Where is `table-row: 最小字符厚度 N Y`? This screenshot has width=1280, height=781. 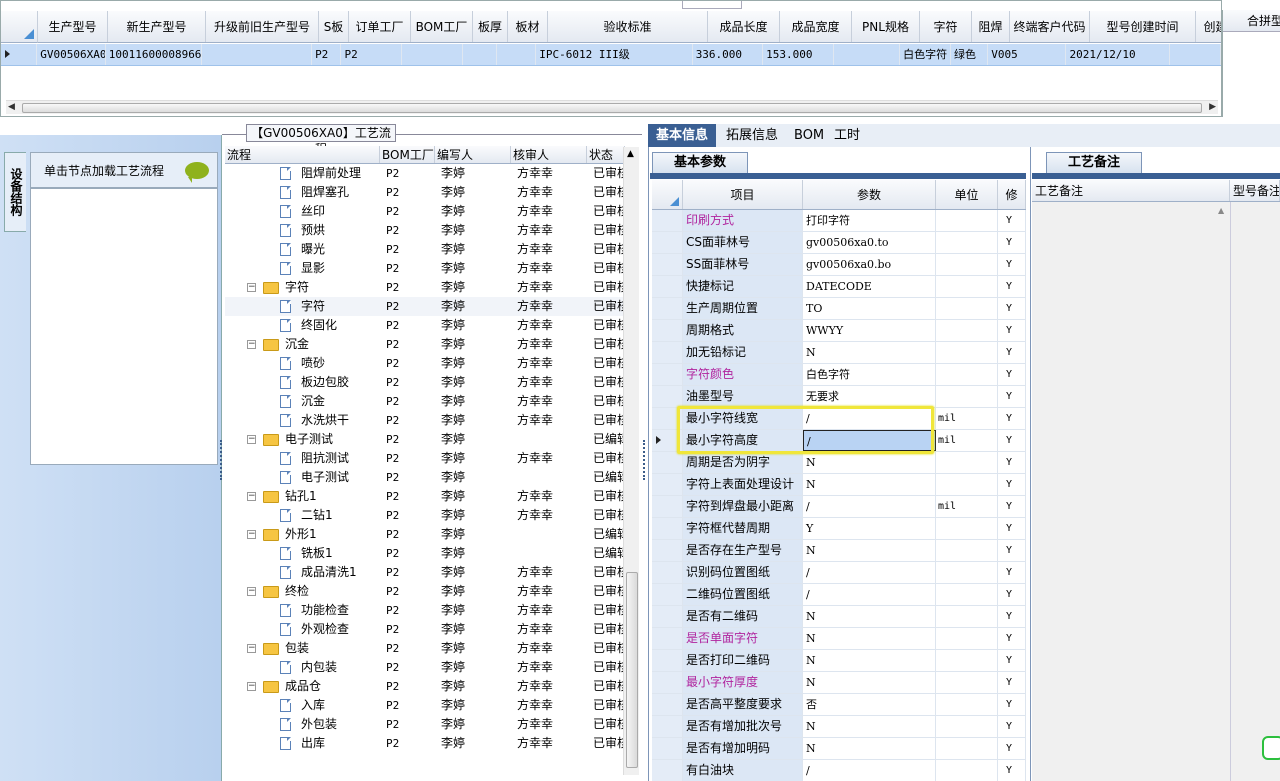 table-row: 最小字符厚度 N Y is located at coordinates (839, 683).